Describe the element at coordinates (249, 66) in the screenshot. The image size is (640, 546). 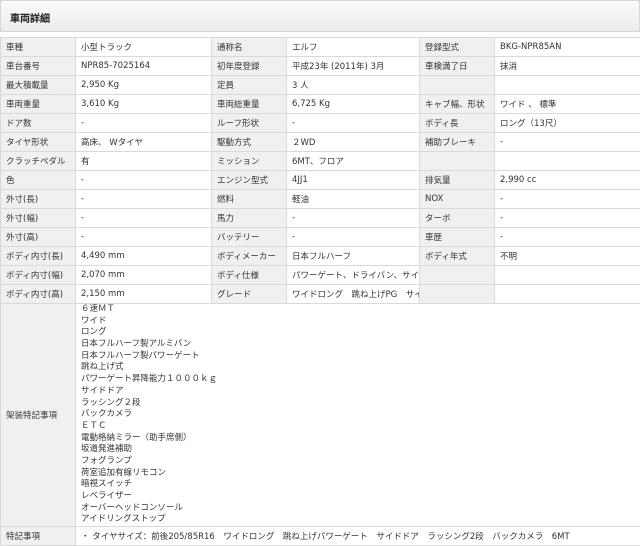
I see `spec-label: 初年度登録` at that location.